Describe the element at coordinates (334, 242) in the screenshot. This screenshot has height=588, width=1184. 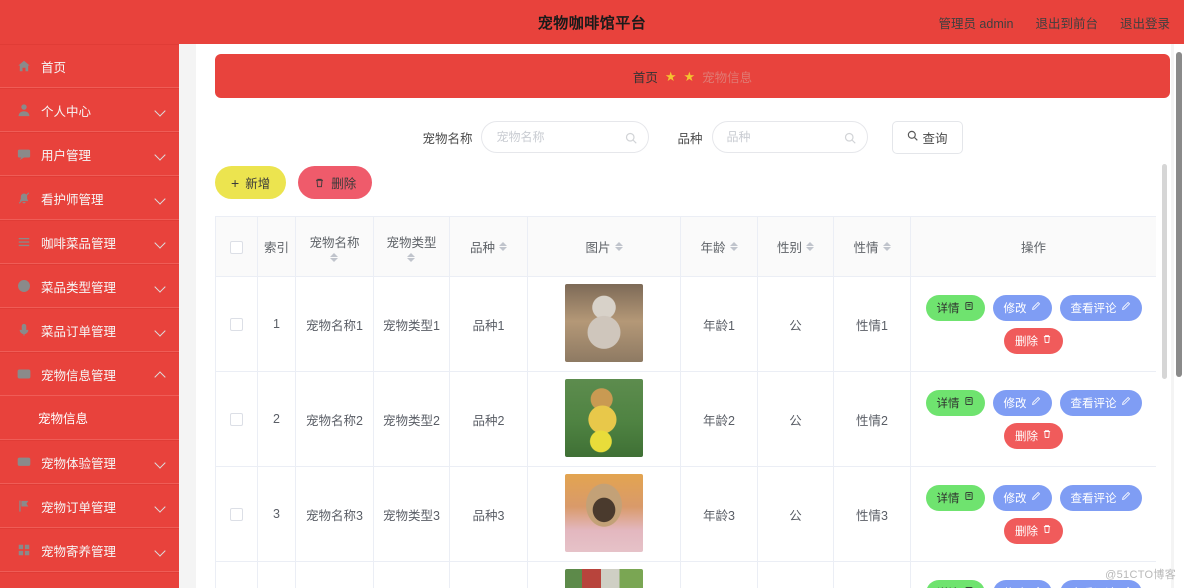
I see `th-label-pet-name: 宠物名称` at that location.